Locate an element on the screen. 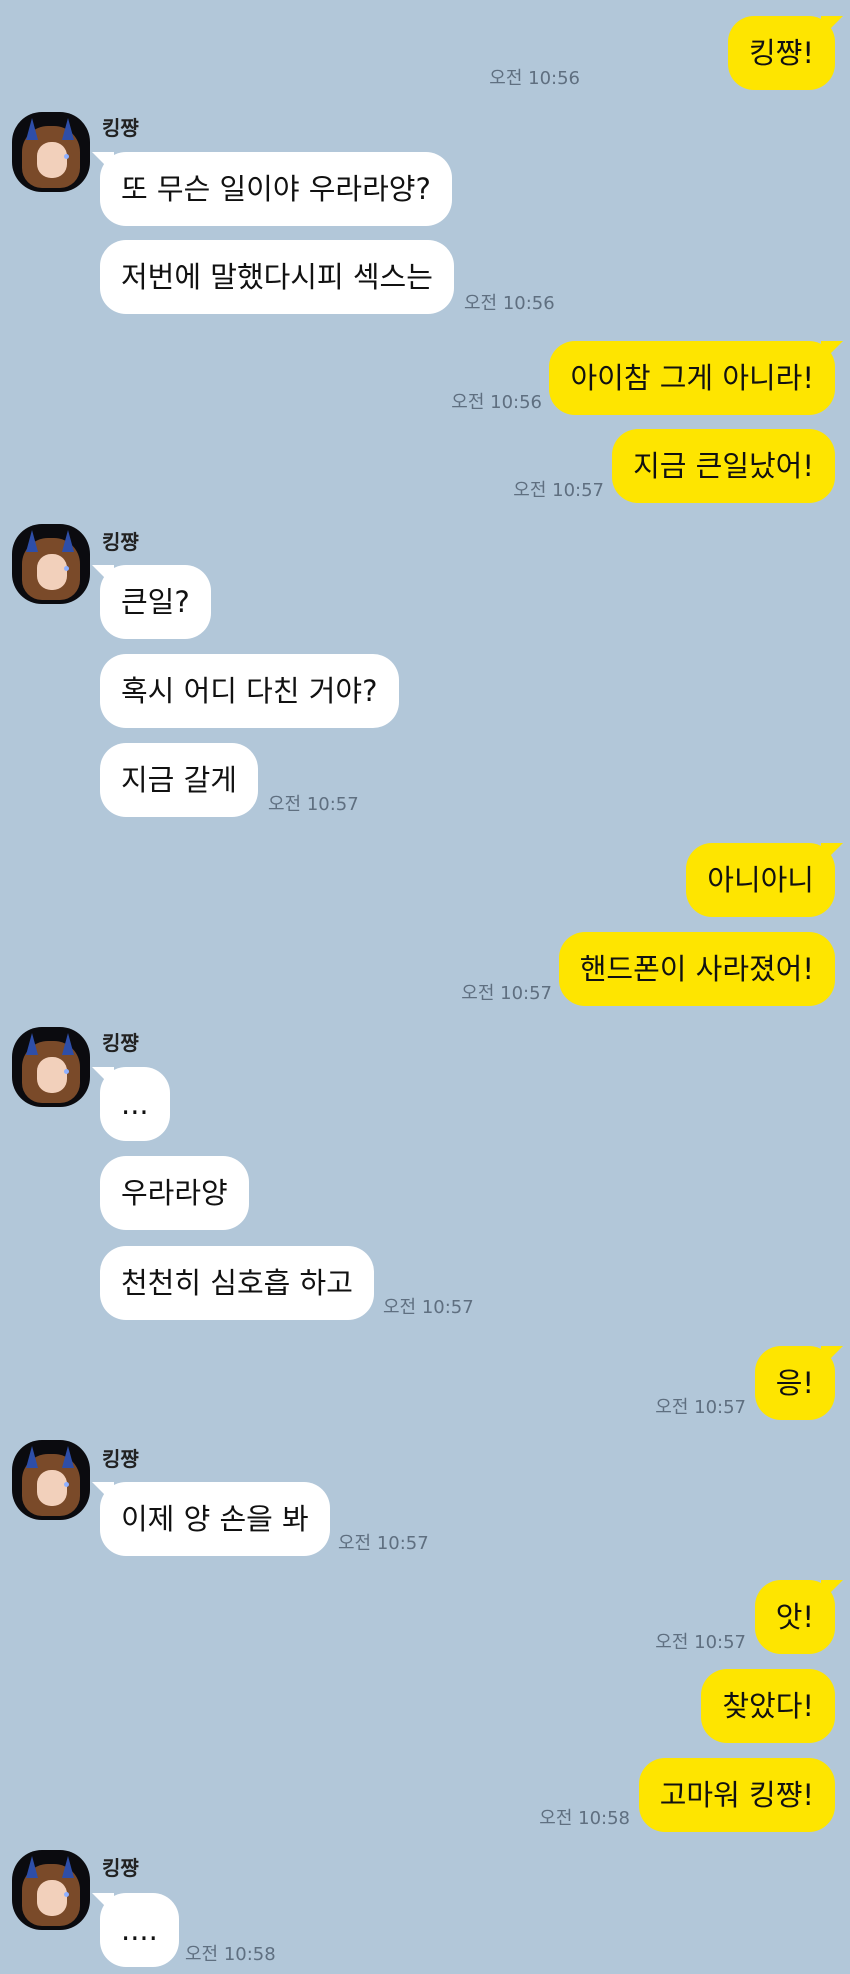 The height and width of the screenshot is (1974, 850). message-bubble-sent: 핸드폰이 사라졌어! is located at coordinates (696, 969).